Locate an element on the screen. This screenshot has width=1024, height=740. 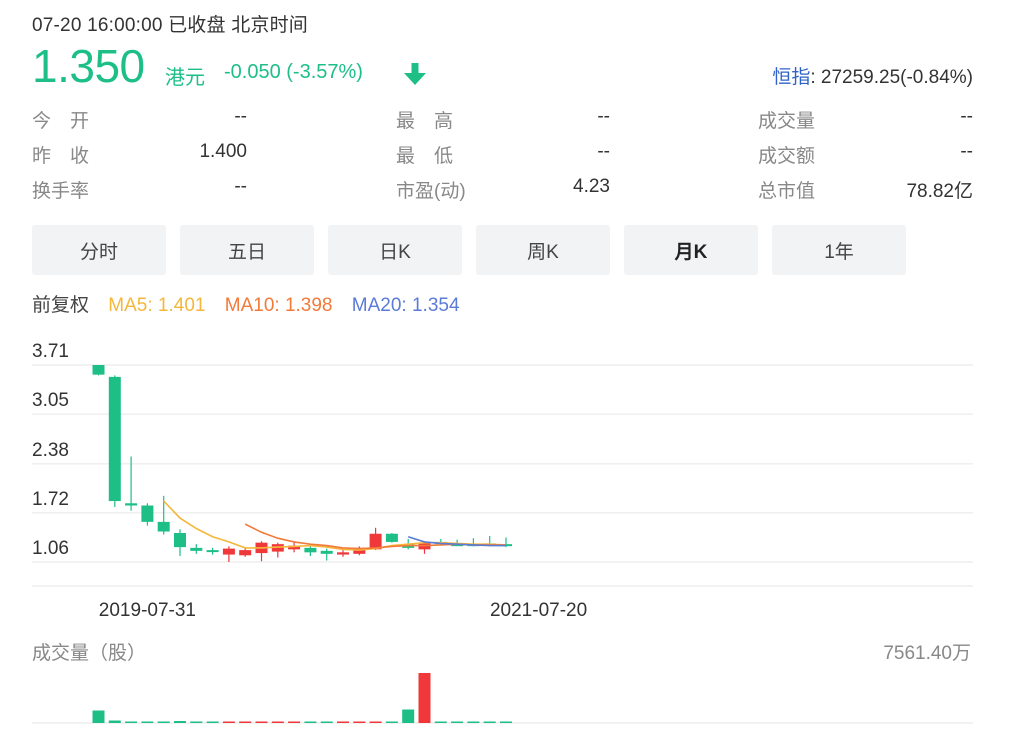
hsi-index-link: 恒指 is located at coordinates (791, 77).